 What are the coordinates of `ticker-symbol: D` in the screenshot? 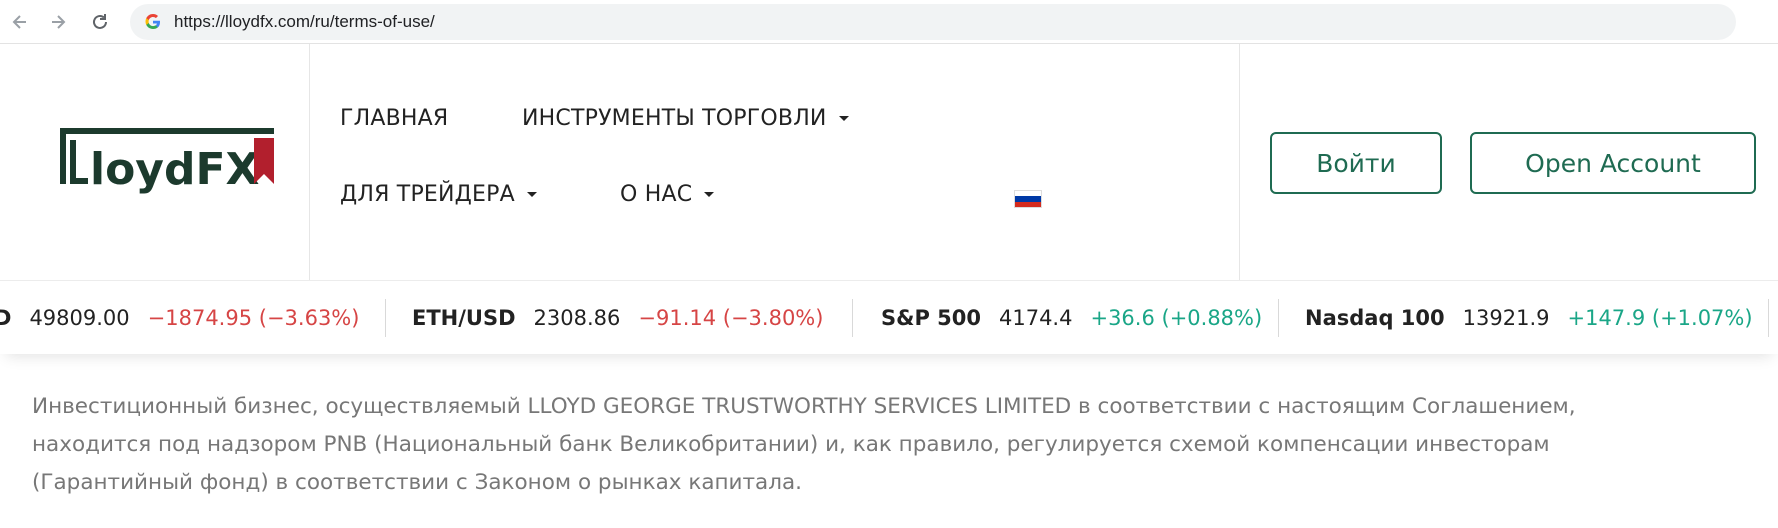 It's located at (5, 318).